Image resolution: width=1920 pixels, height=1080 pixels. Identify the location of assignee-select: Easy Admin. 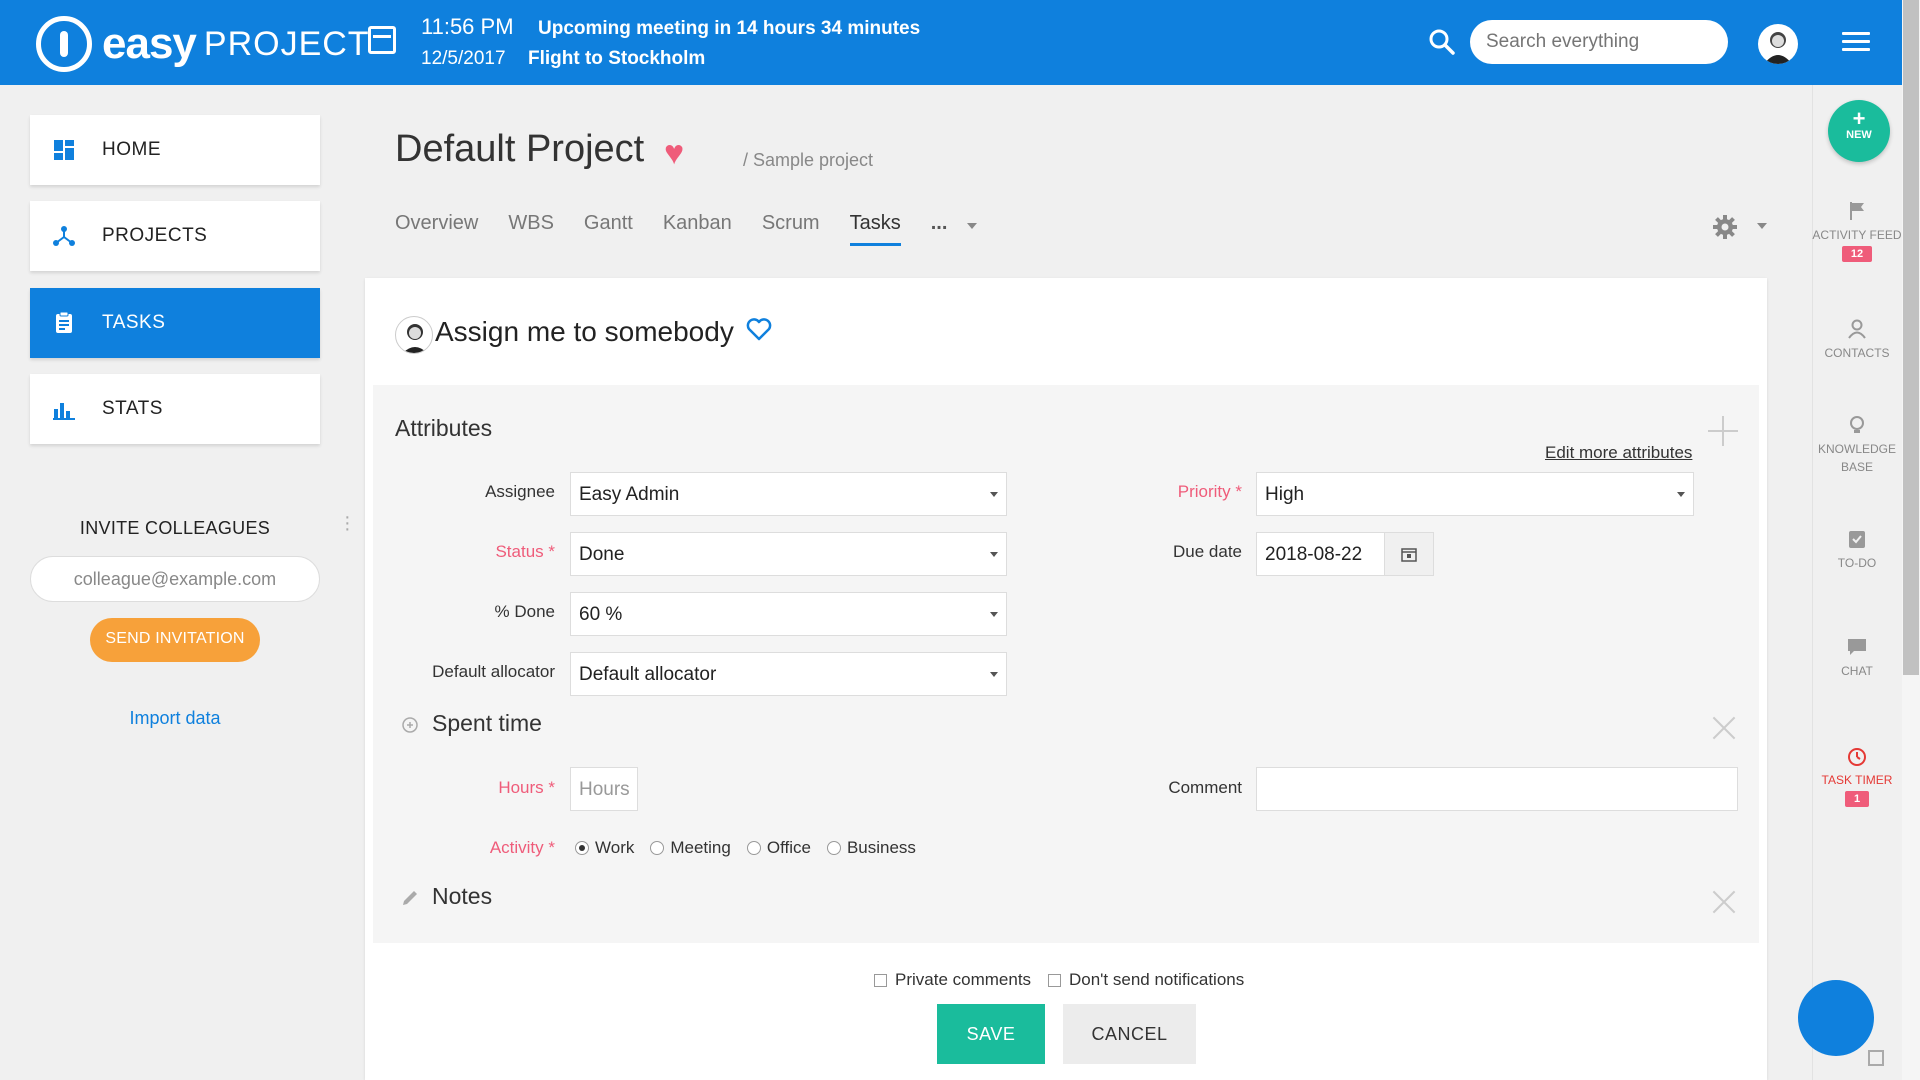
(788, 494).